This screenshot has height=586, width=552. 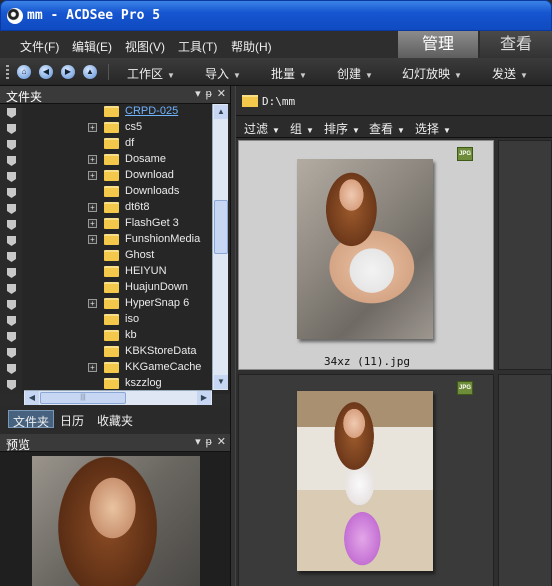 I want to click on forward-icon: ▶, so click(x=68, y=72).